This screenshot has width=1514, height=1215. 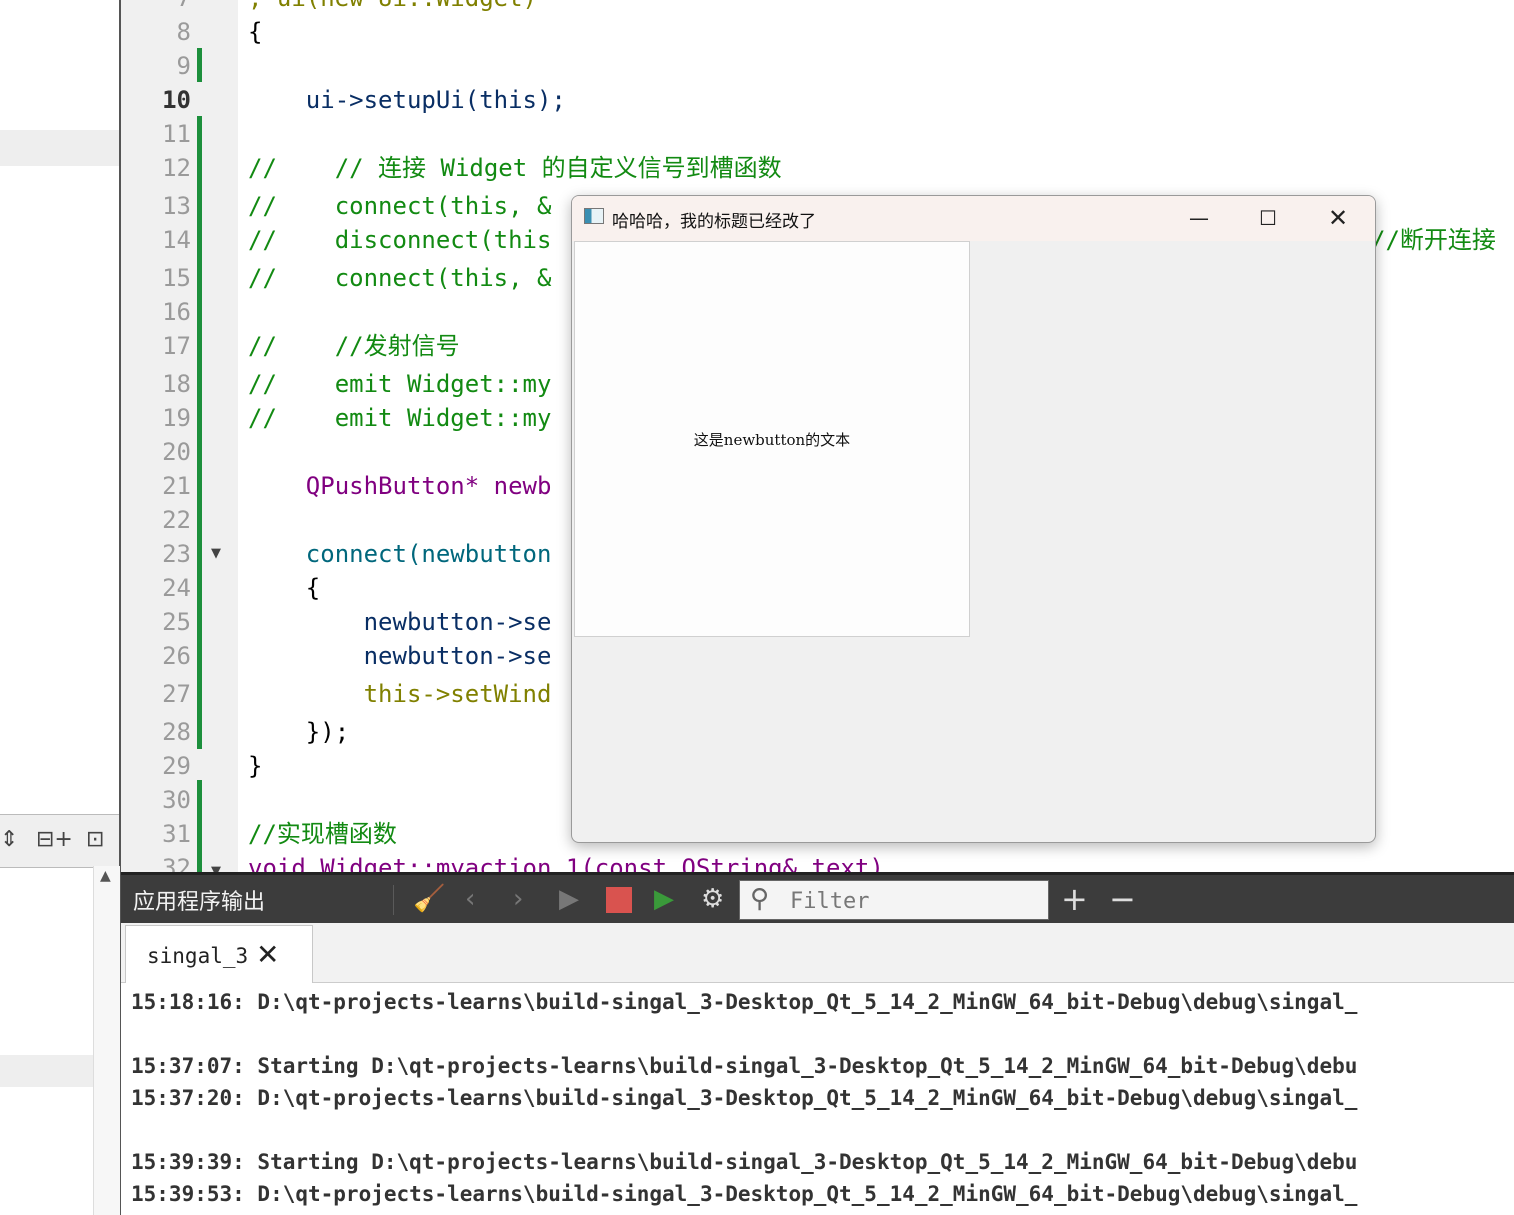 What do you see at coordinates (354, 346) in the screenshot?
I see `code-line: // //发射信号` at bounding box center [354, 346].